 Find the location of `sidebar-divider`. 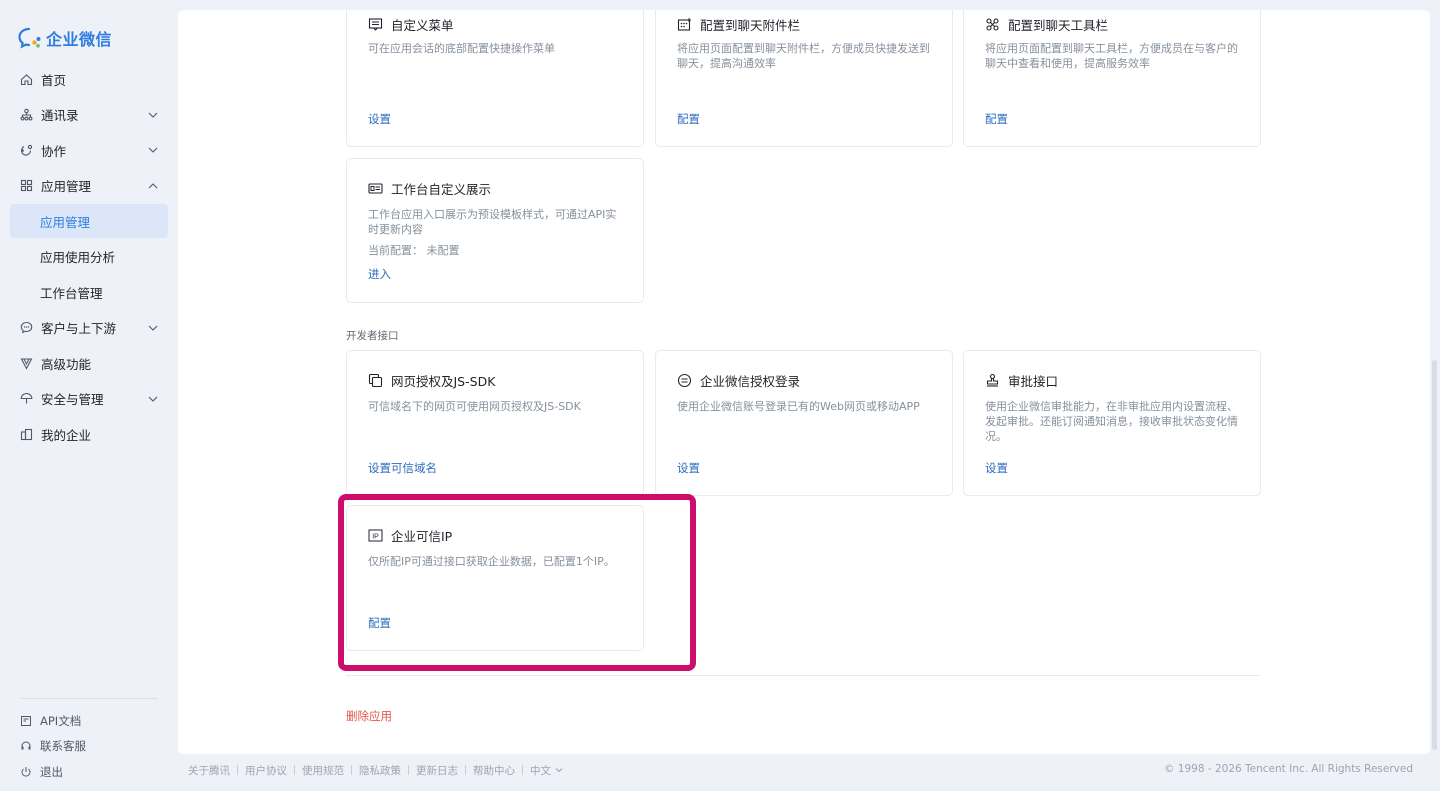

sidebar-divider is located at coordinates (89, 698).